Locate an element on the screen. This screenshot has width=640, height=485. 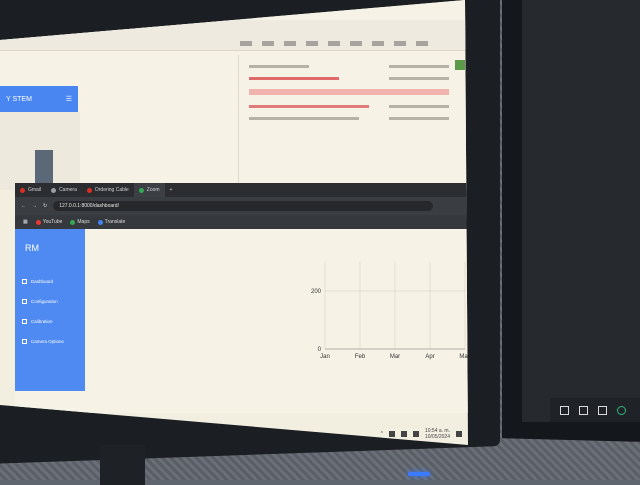
sidebar-item-calibration: Calibration is located at coordinates (37, 321).